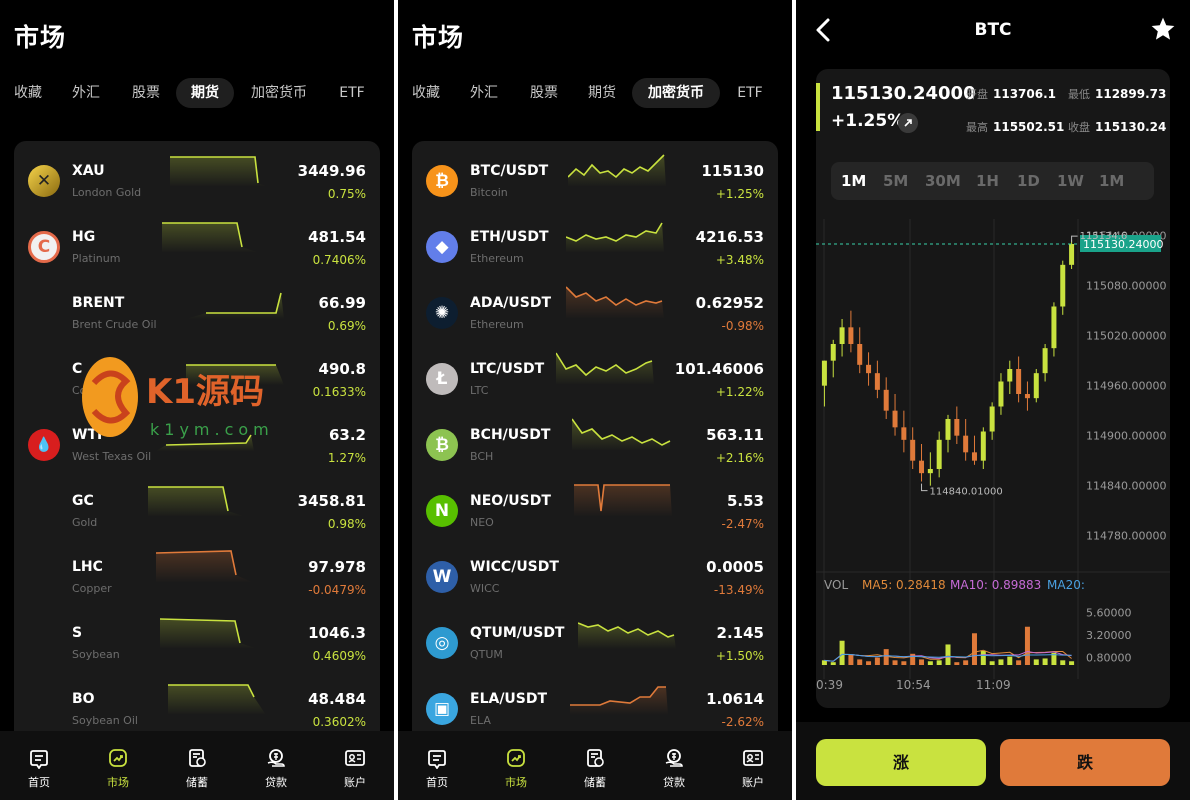  Describe the element at coordinates (1117, 94) in the screenshot. I see `stat-low: 最低 112899.73` at that location.